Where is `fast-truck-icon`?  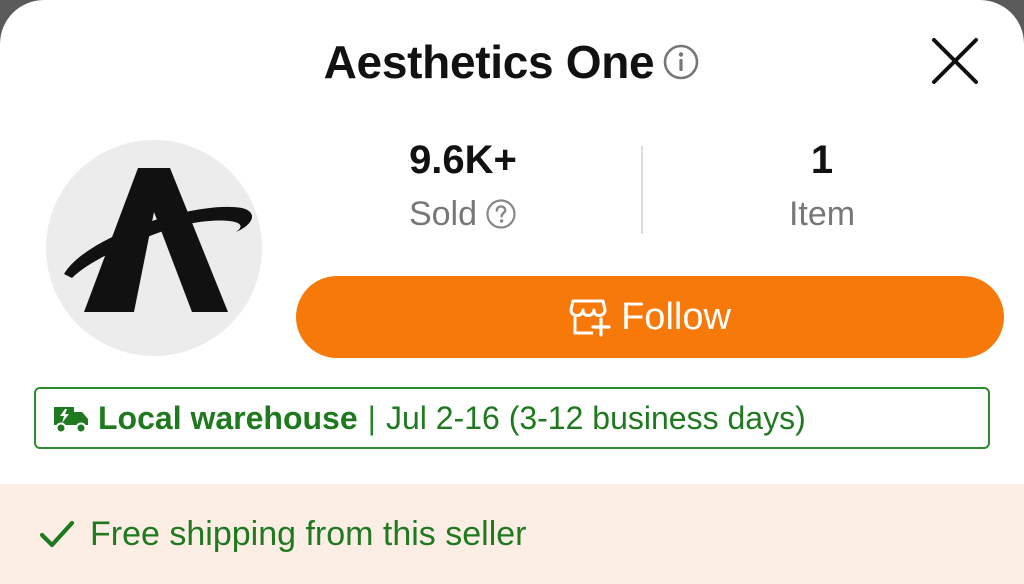
fast-truck-icon is located at coordinates (71, 418).